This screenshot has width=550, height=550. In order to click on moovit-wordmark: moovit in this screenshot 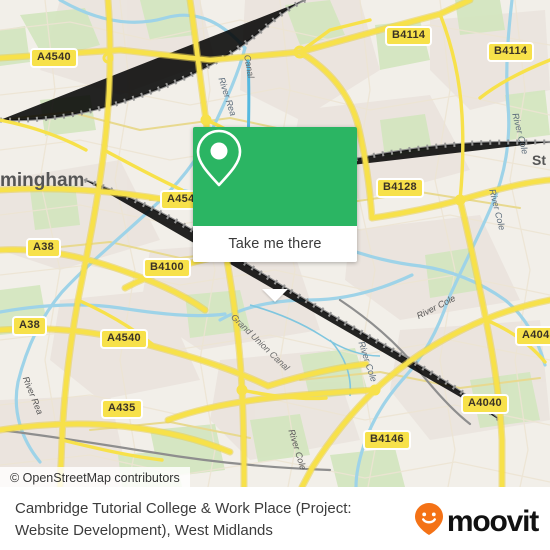, I will do `click(492, 521)`.